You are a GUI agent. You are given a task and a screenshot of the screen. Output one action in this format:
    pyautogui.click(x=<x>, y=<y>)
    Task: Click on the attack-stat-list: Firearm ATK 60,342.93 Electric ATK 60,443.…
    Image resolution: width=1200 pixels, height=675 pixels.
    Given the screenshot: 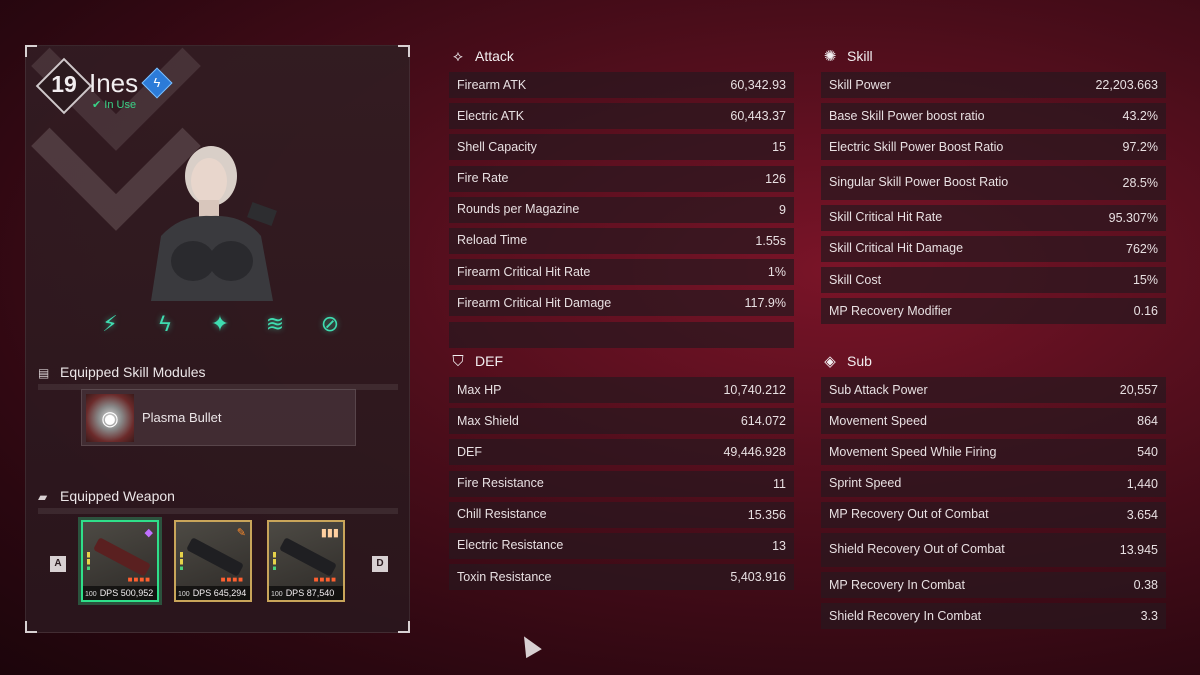 What is the action you would take?
    pyautogui.click(x=621, y=215)
    